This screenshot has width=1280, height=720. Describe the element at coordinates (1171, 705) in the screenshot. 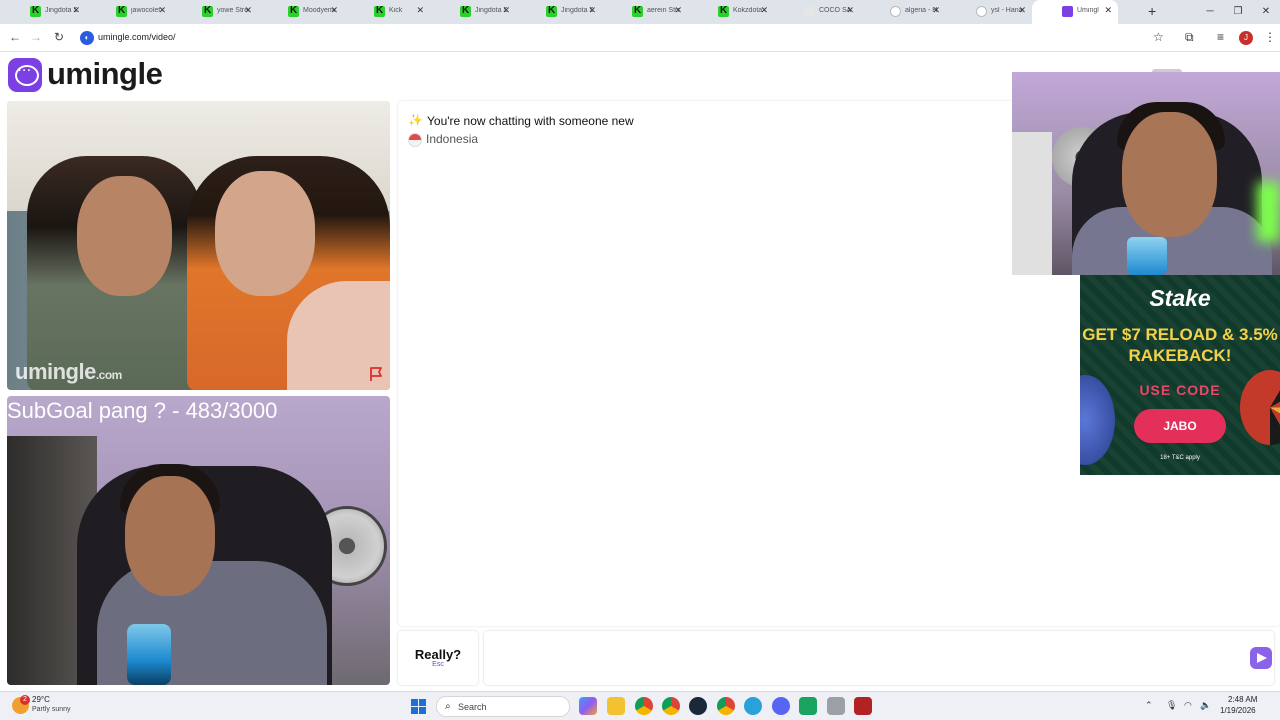

I see `microphone-icon: 🎙` at that location.